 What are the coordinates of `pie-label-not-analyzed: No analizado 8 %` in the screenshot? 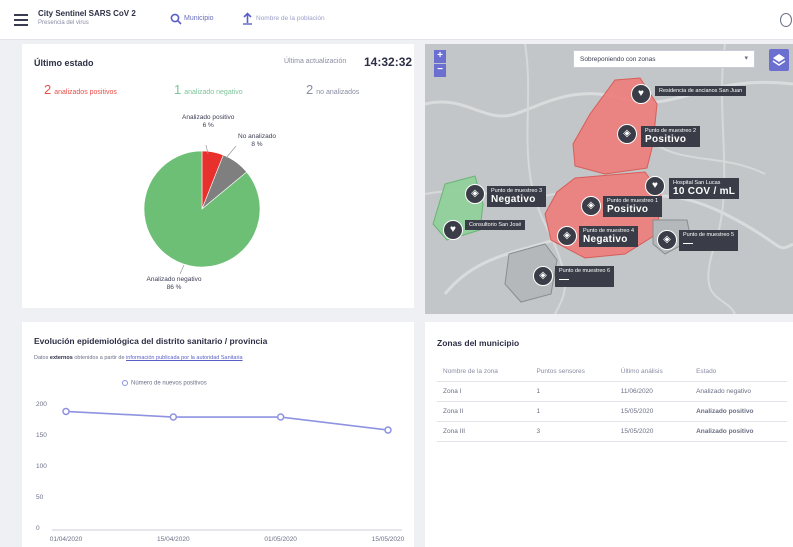 It's located at (257, 141).